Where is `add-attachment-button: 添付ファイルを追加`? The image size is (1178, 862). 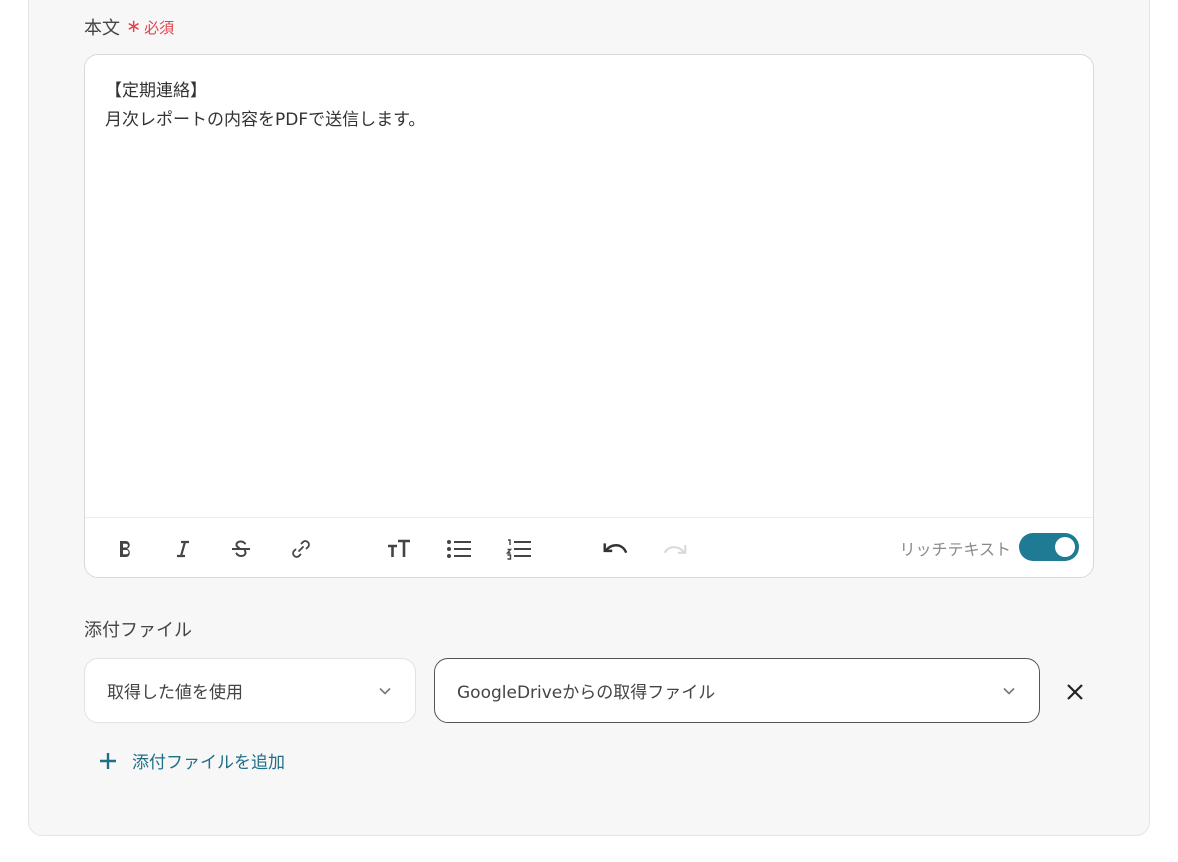 add-attachment-button: 添付ファイルを追加 is located at coordinates (191, 760).